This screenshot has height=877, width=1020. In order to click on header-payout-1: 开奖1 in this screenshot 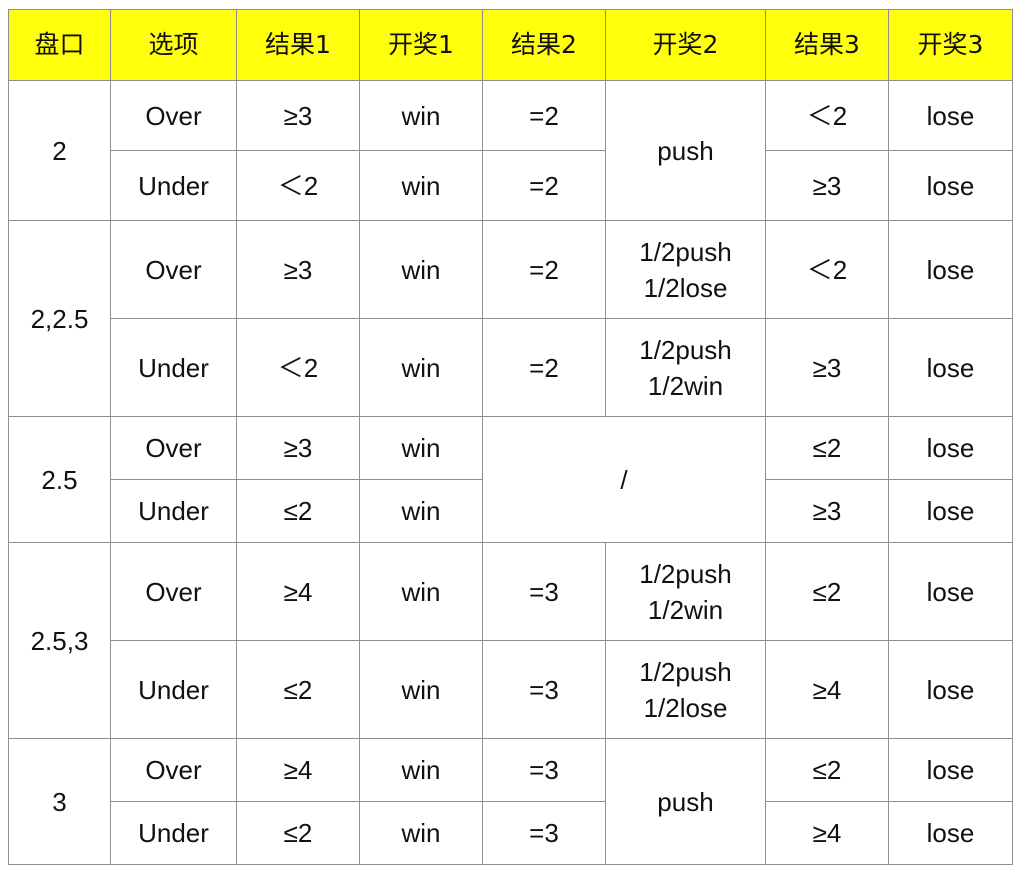, I will do `click(421, 45)`.